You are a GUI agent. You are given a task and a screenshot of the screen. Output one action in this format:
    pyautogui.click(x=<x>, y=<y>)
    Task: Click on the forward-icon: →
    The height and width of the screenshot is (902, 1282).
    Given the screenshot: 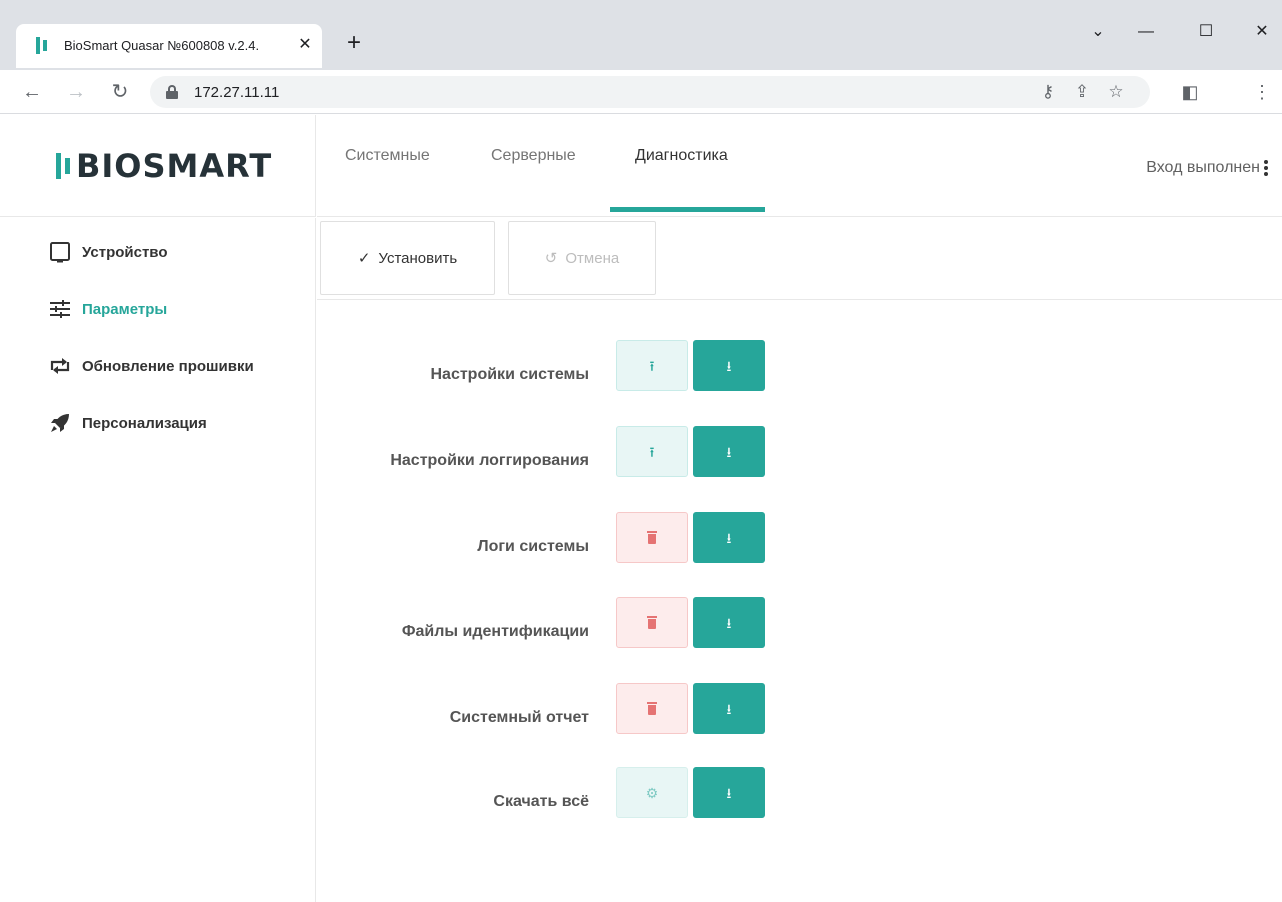 What is the action you would take?
    pyautogui.click(x=76, y=92)
    